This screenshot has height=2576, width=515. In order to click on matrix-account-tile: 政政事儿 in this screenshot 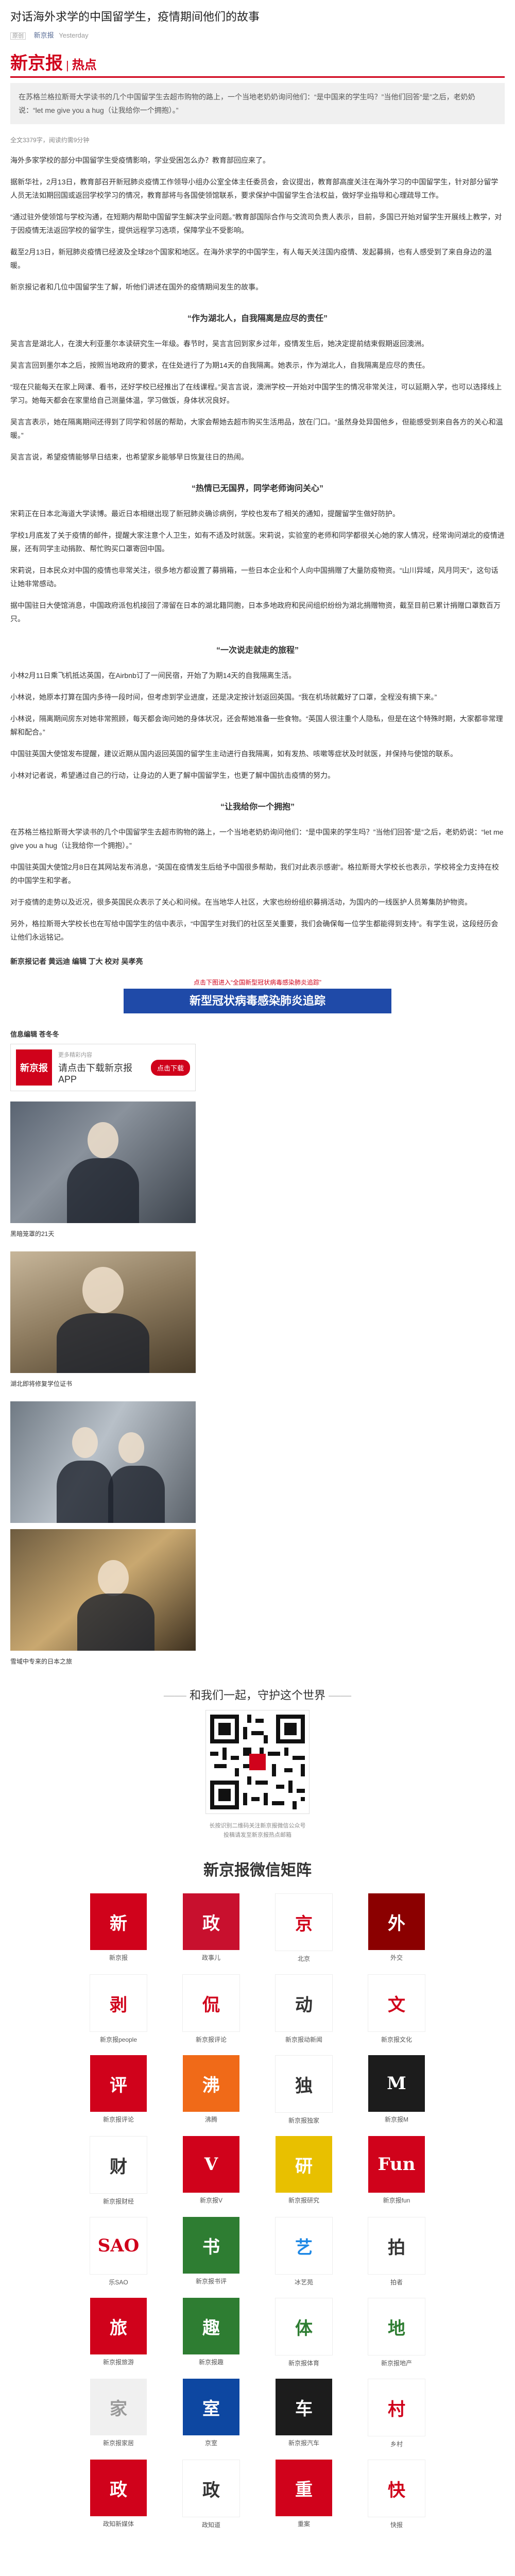, I will do `click(211, 1928)`.